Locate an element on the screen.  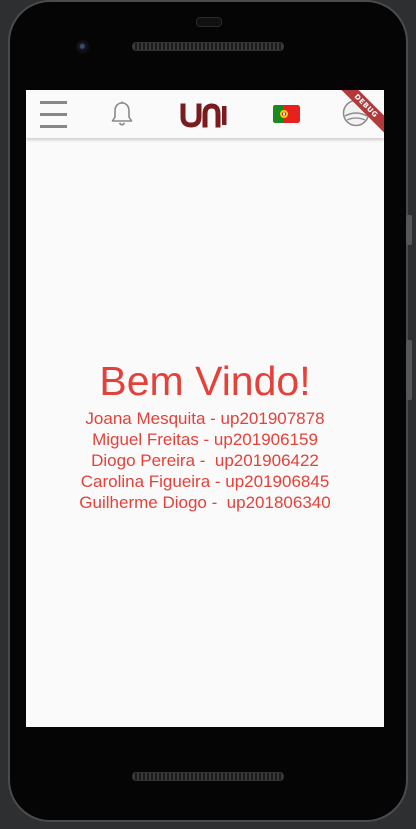
menu-icon is located at coordinates (53, 114).